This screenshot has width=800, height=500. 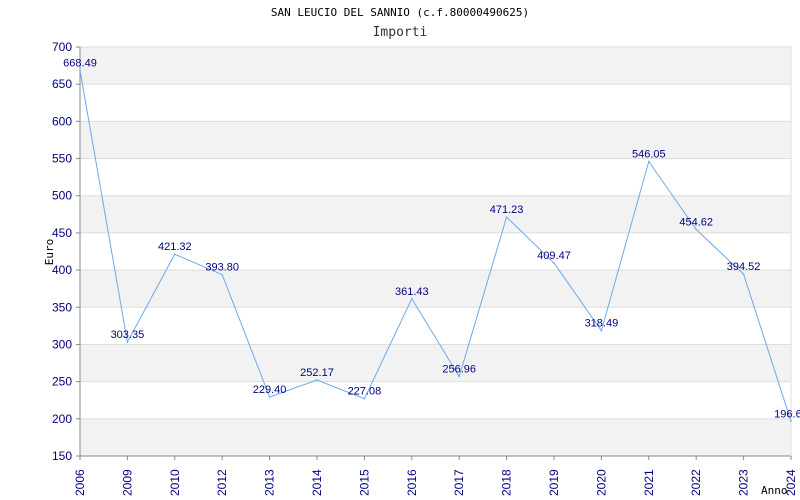 I want to click on data-label: 361.43, so click(x=412, y=292).